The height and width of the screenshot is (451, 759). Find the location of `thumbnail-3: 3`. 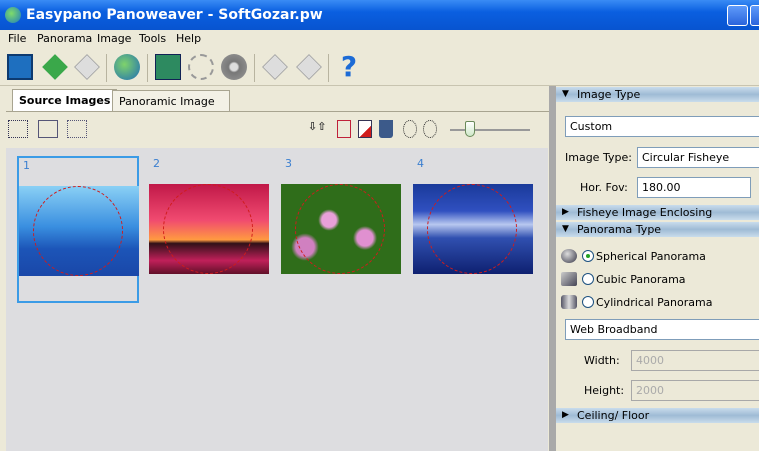

thumbnail-3: 3 is located at coordinates (342, 229).